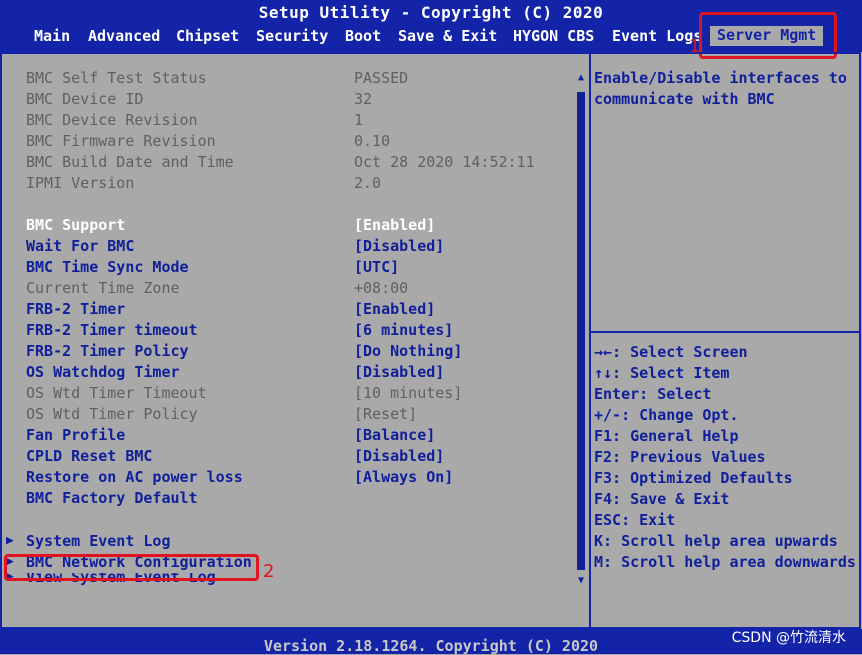 The width and height of the screenshot is (862, 655). I want to click on setting-row-time-zone: Current Time Zone +08:00, so click(290, 289).